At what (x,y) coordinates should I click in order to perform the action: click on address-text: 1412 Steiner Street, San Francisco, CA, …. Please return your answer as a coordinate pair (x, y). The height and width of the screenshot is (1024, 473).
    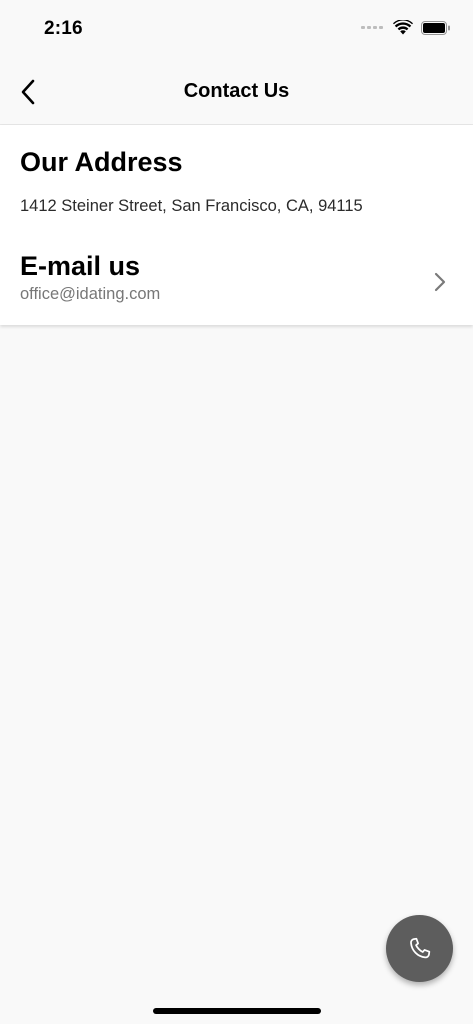
    Looking at the image, I should click on (191, 206).